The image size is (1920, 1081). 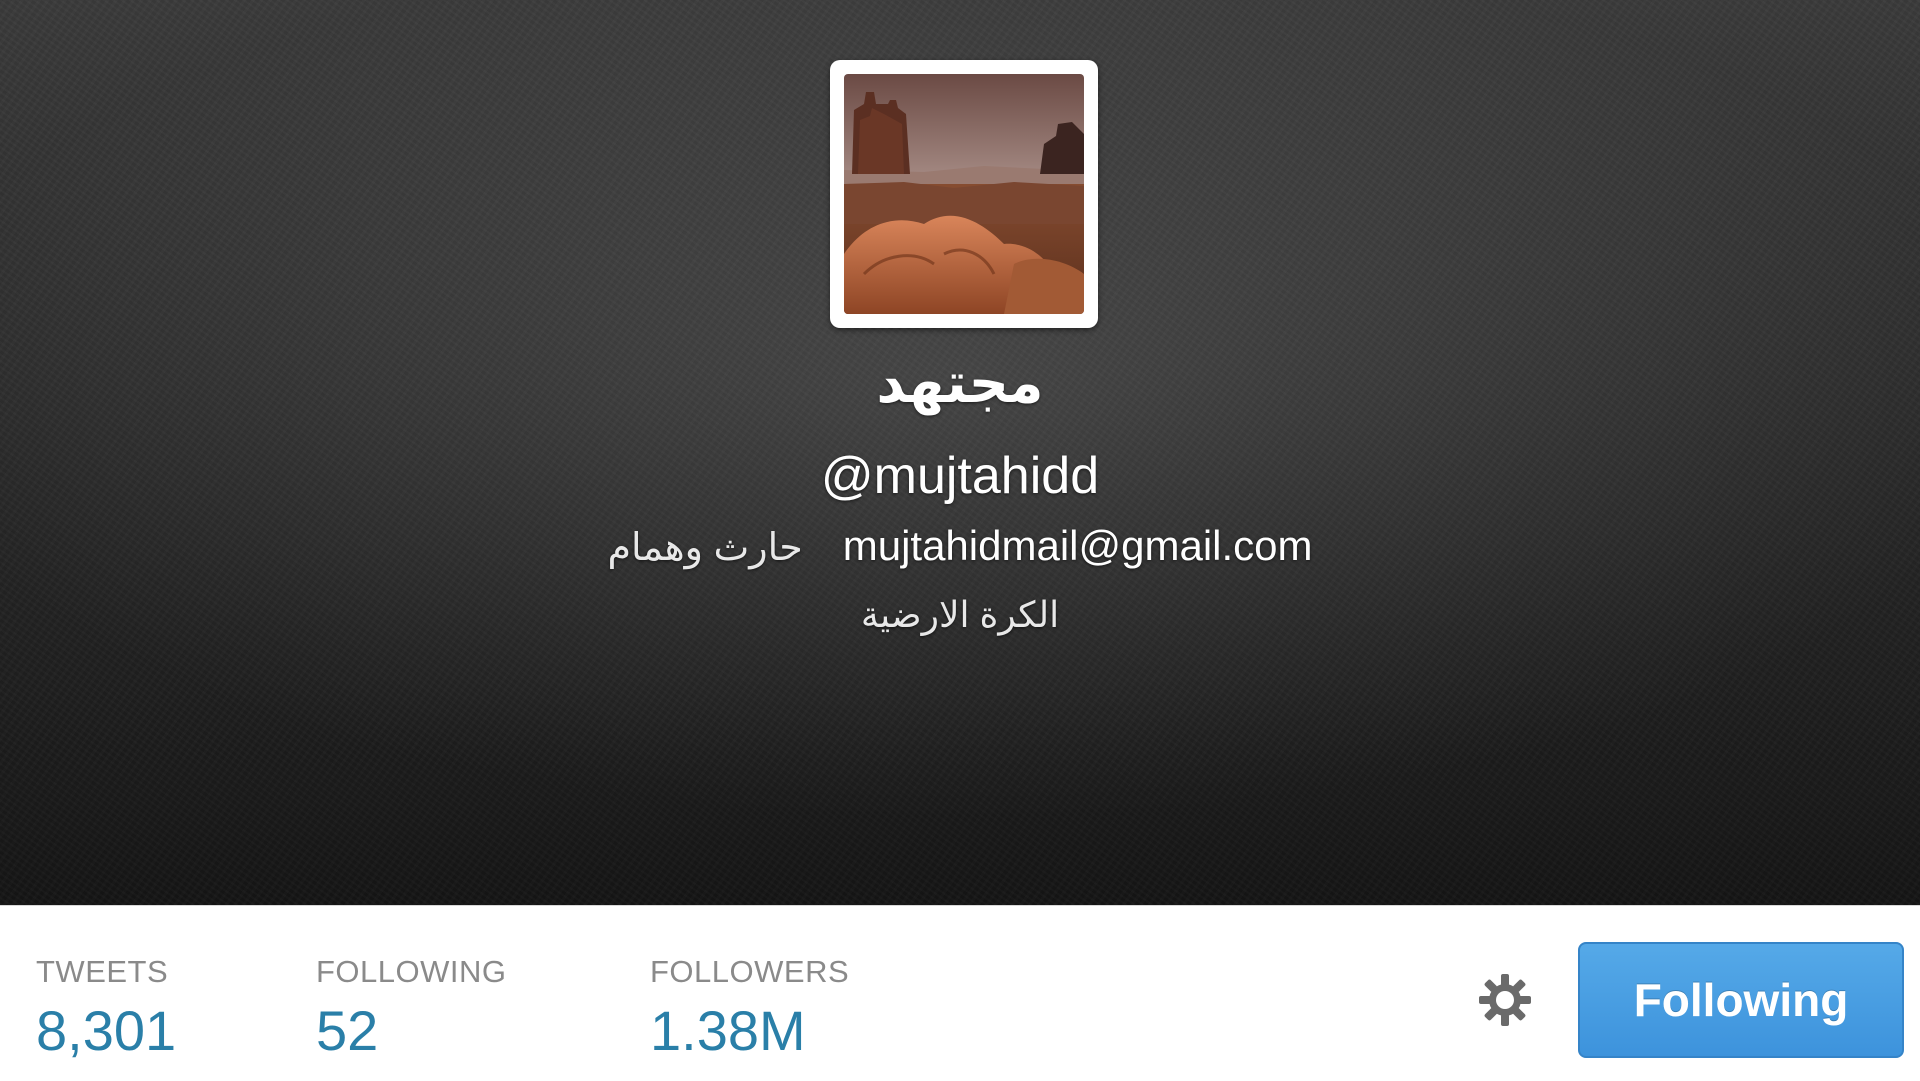 I want to click on following-button: Following, so click(x=1741, y=1000).